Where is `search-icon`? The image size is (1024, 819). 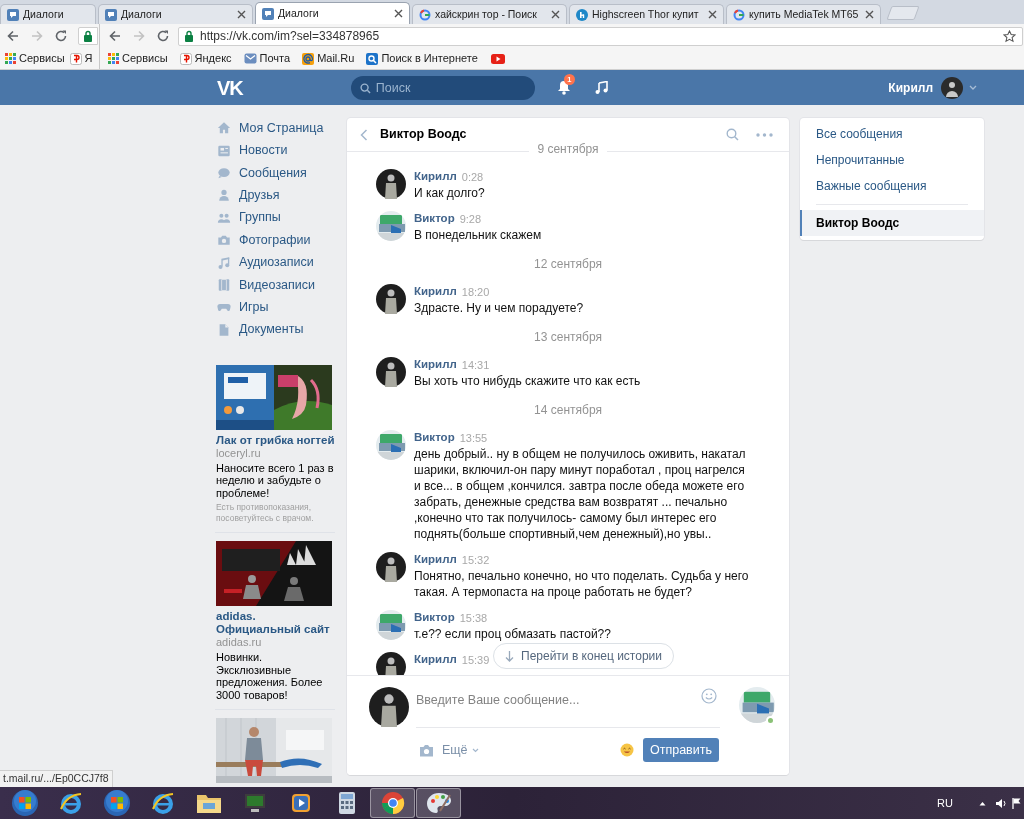 search-icon is located at coordinates (372, 58).